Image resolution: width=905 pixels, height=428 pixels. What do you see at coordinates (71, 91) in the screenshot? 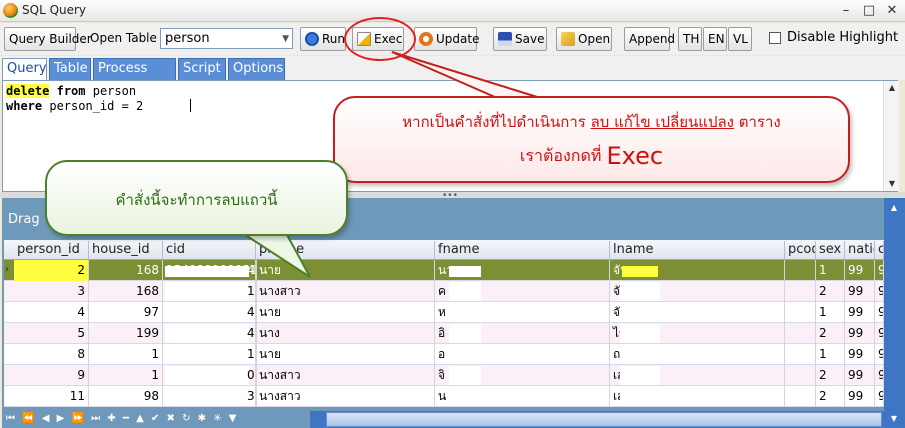
I see `keyword-from: from` at bounding box center [71, 91].